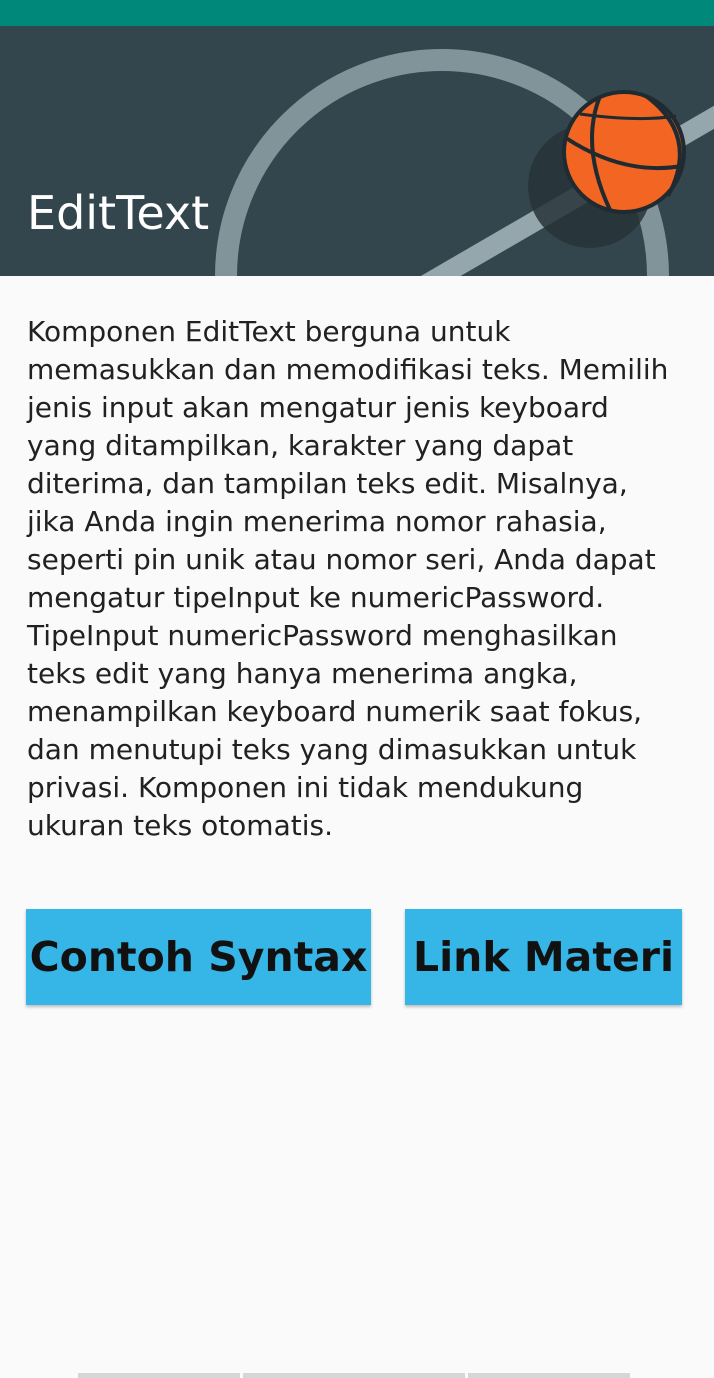 Image resolution: width=714 pixels, height=1378 pixels. What do you see at coordinates (198, 957) in the screenshot?
I see `contoh-syntax-button: Contoh Syntax` at bounding box center [198, 957].